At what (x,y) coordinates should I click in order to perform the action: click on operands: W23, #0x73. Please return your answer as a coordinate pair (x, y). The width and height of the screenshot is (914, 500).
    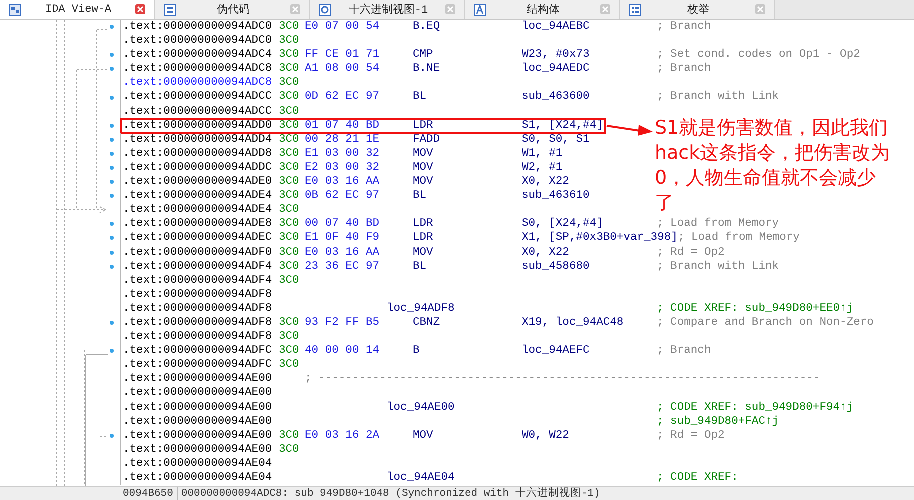
    Looking at the image, I should click on (556, 55).